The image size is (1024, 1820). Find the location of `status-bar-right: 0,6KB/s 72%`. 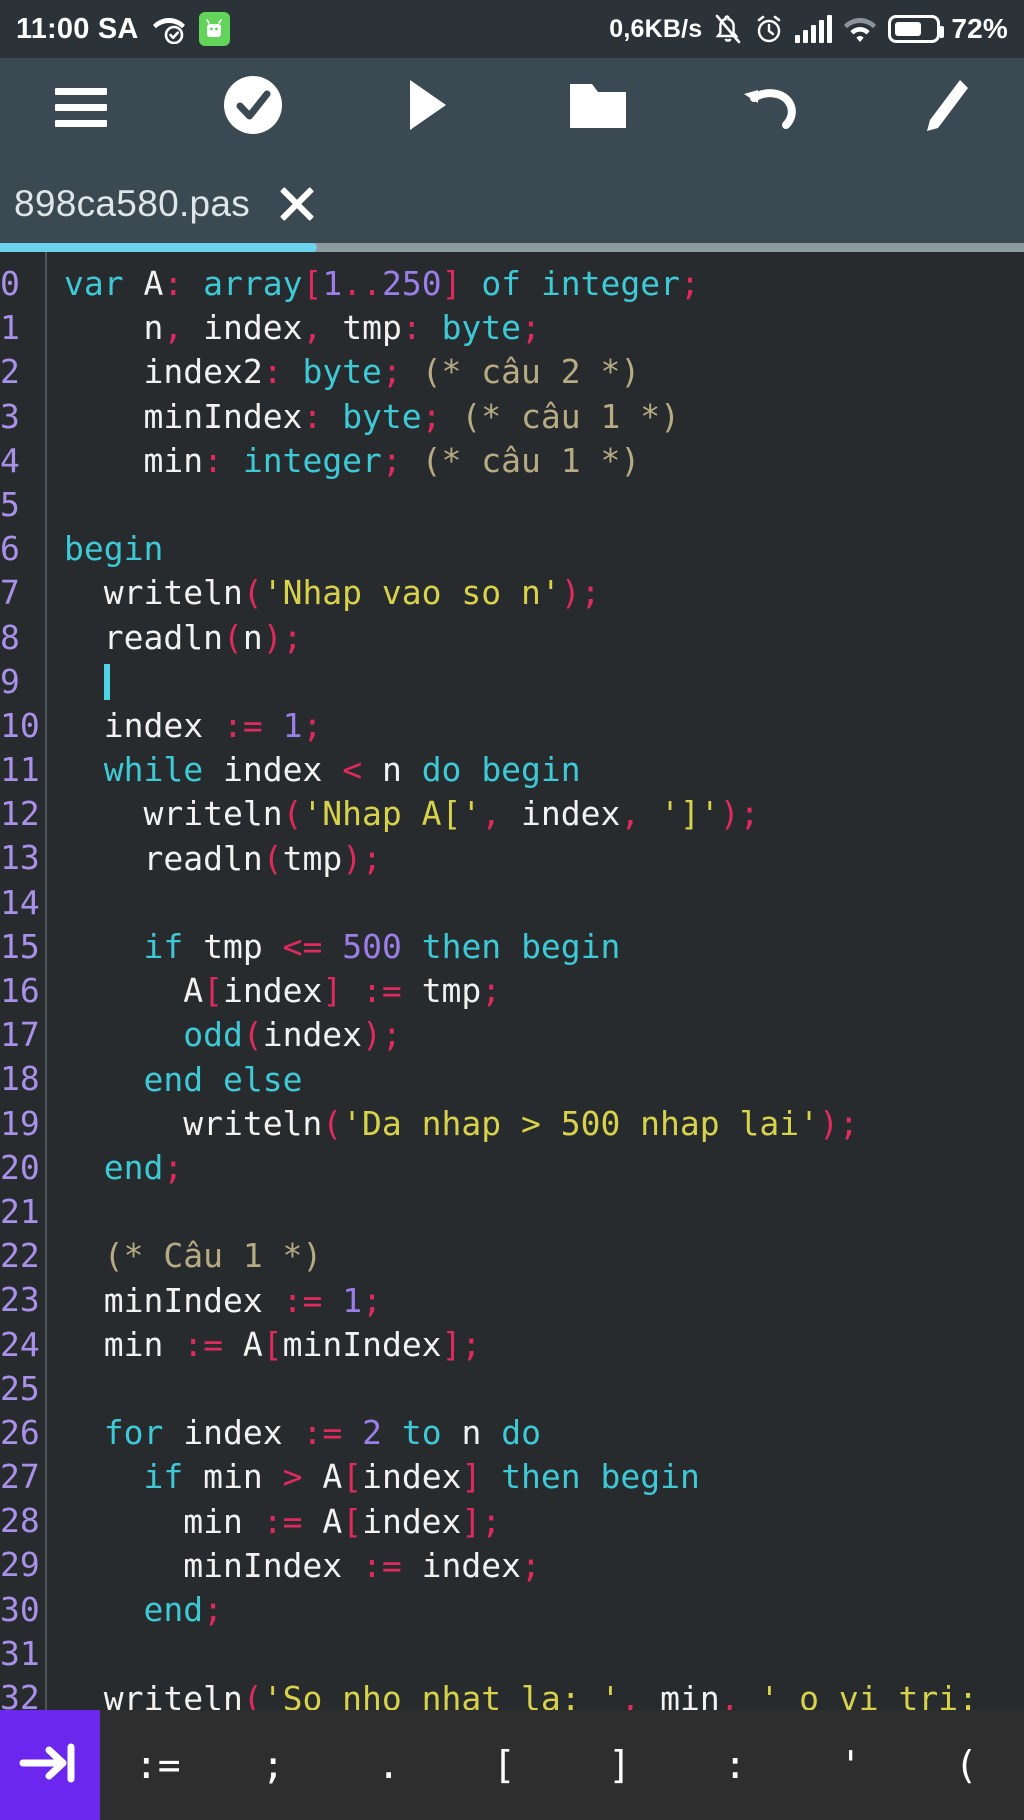

status-bar-right: 0,6KB/s 72% is located at coordinates (808, 29).